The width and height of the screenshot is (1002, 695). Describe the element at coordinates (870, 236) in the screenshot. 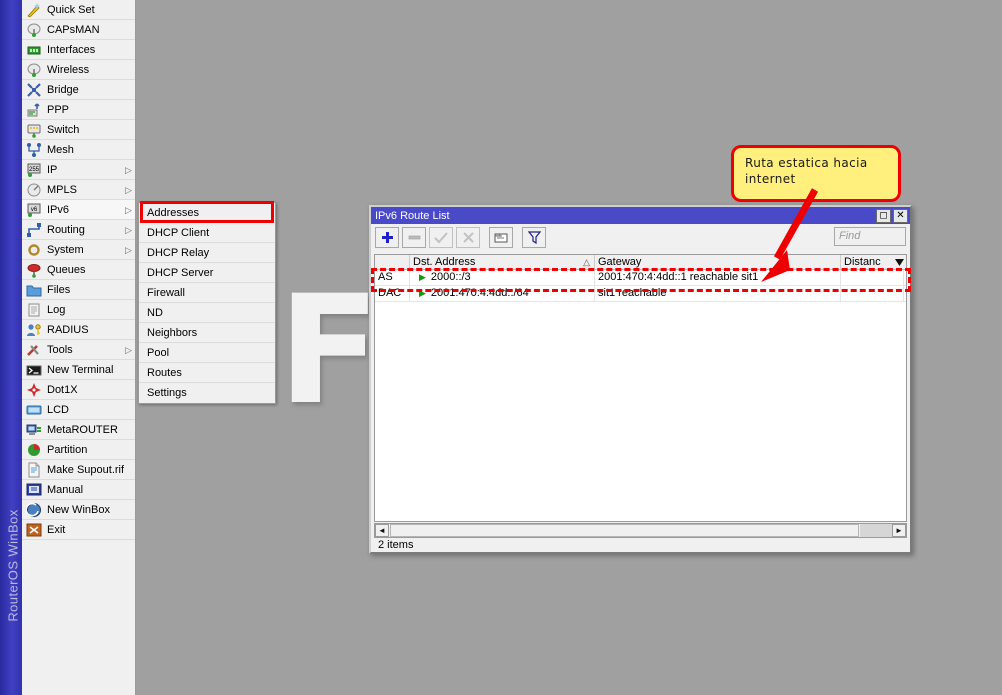

I see `find-input: Find` at that location.